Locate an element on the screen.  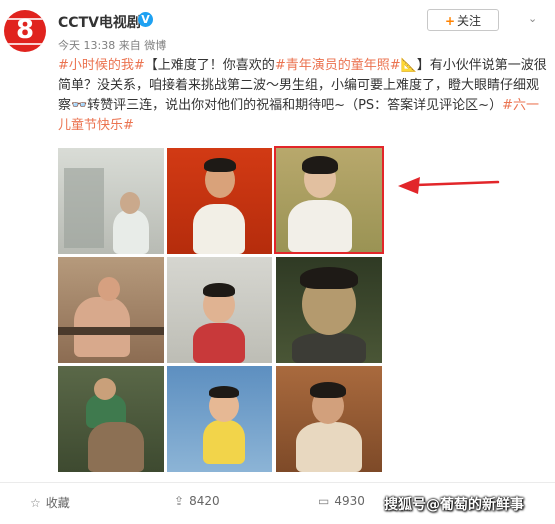
source-watermark: 搜狐号@葡萄的新鲜事 is located at coordinates (454, 505).